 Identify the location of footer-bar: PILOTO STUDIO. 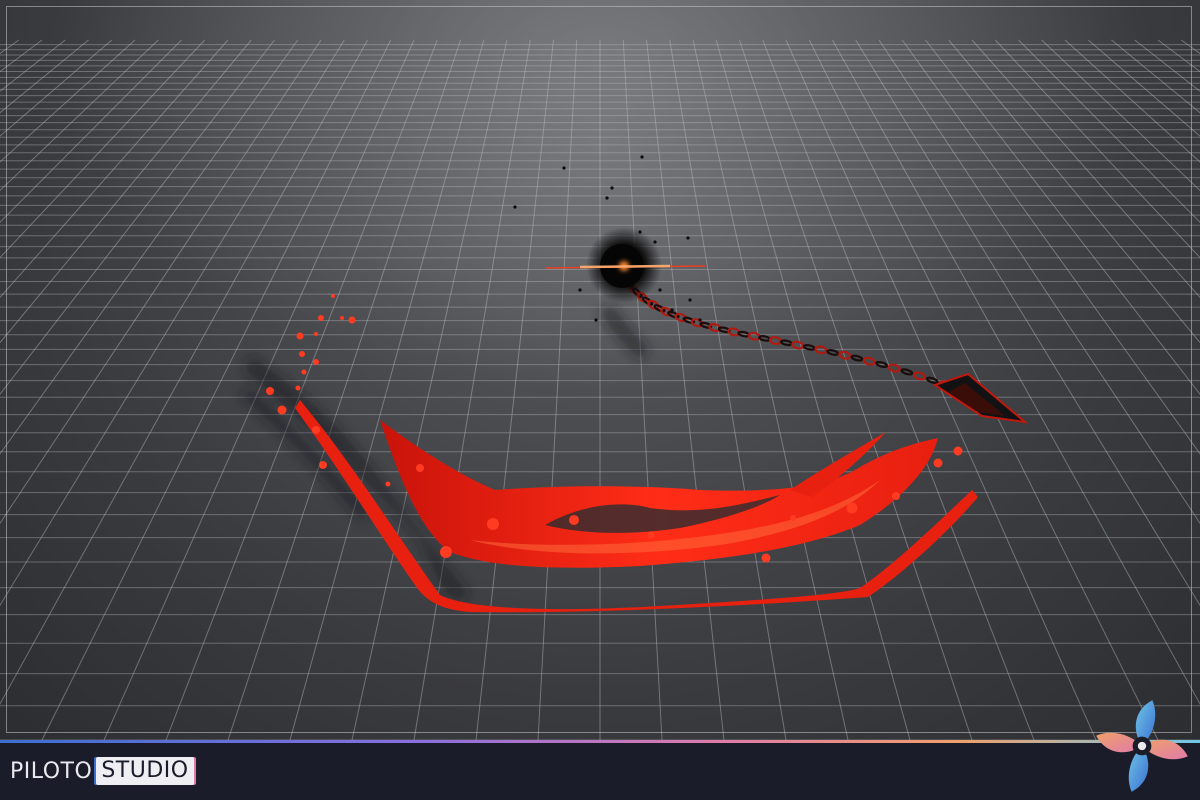
(600, 770).